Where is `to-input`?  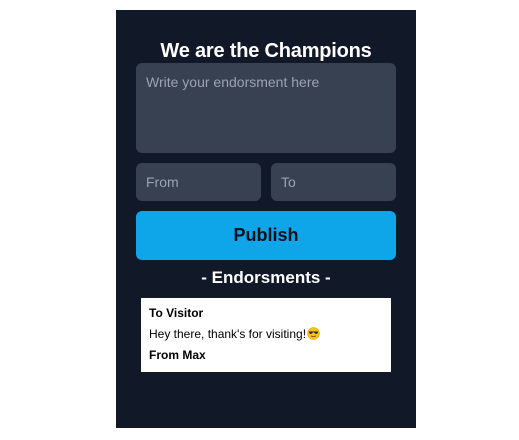 to-input is located at coordinates (333, 182).